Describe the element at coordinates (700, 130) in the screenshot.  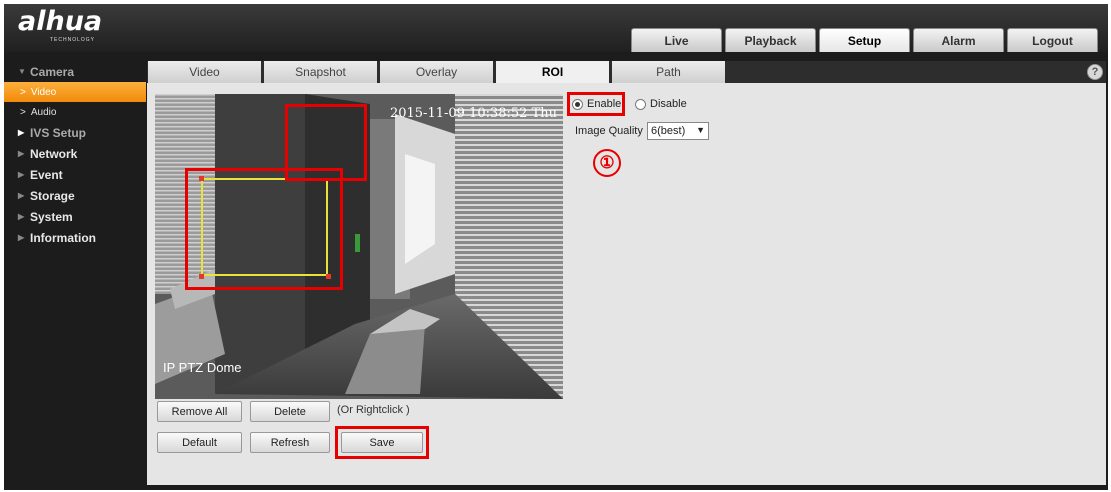
I see `chevron-down-icon: ▼` at that location.